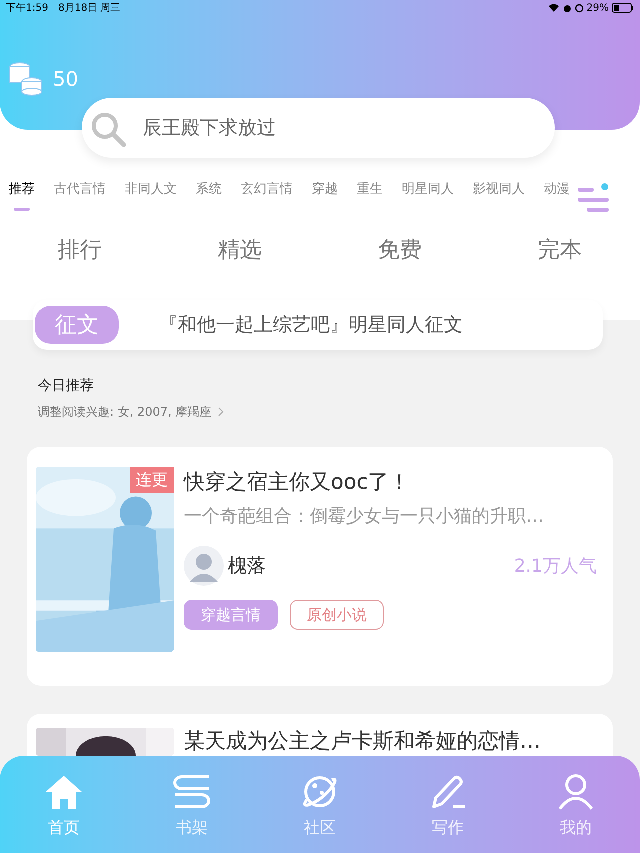 This screenshot has height=853, width=640. I want to click on category-link: 排行, so click(80, 250).